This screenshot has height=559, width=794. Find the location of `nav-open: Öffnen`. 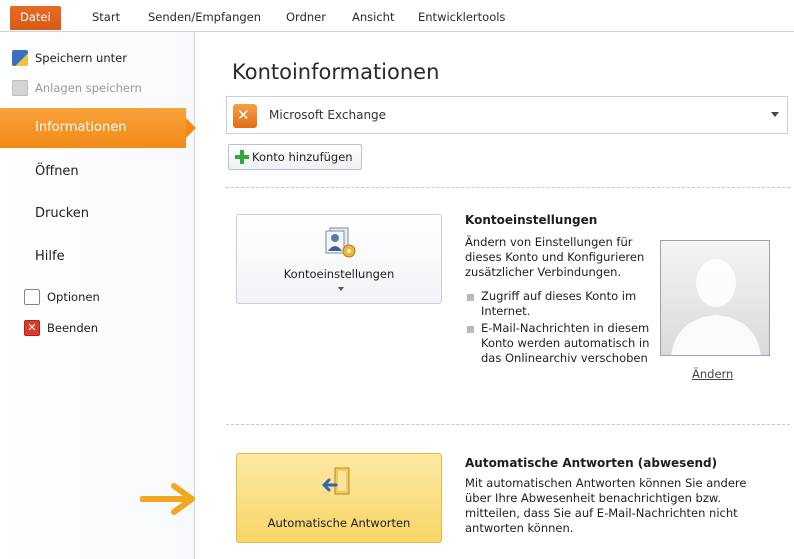

nav-open: Öffnen is located at coordinates (97, 172).